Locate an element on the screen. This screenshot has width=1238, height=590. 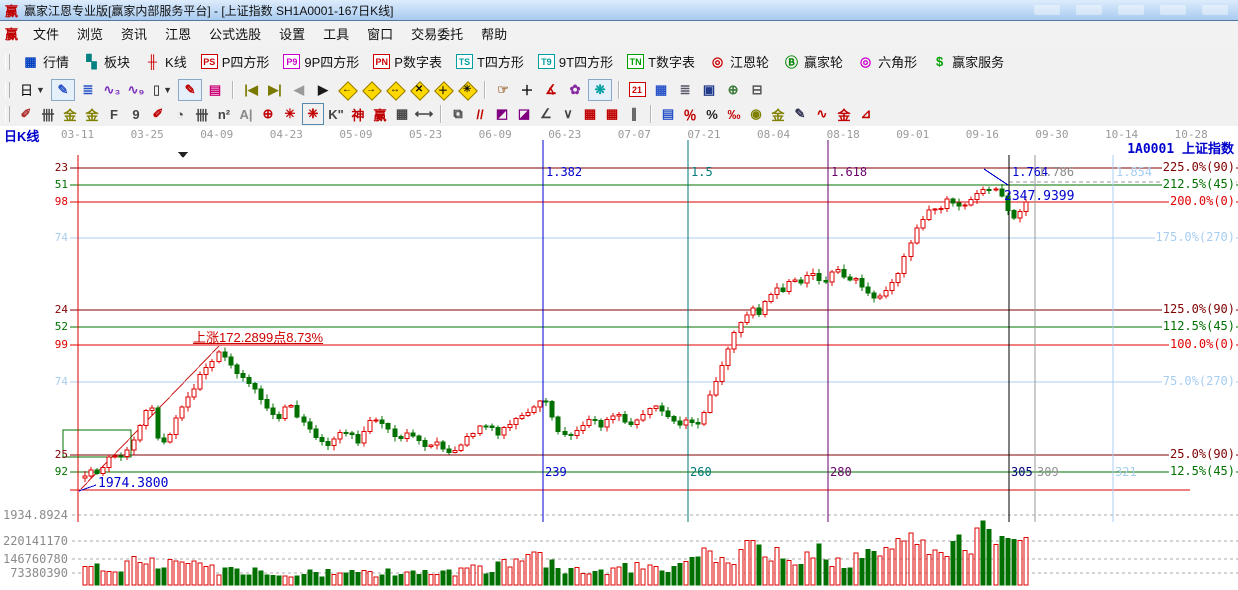
drawtool-text-tool: A| is located at coordinates (246, 114).